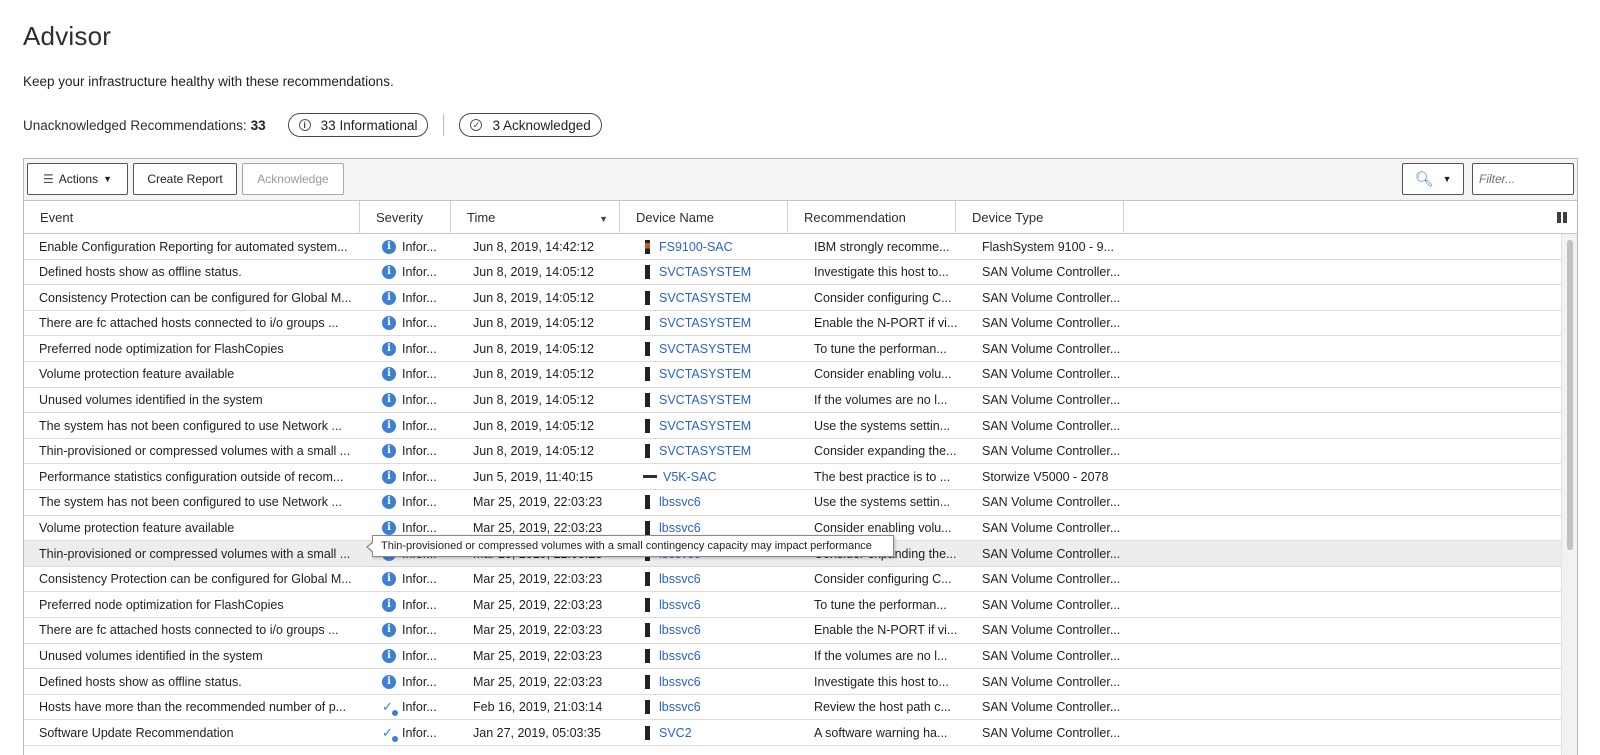  What do you see at coordinates (185, 179) in the screenshot?
I see `create-report-button: Create Report` at bounding box center [185, 179].